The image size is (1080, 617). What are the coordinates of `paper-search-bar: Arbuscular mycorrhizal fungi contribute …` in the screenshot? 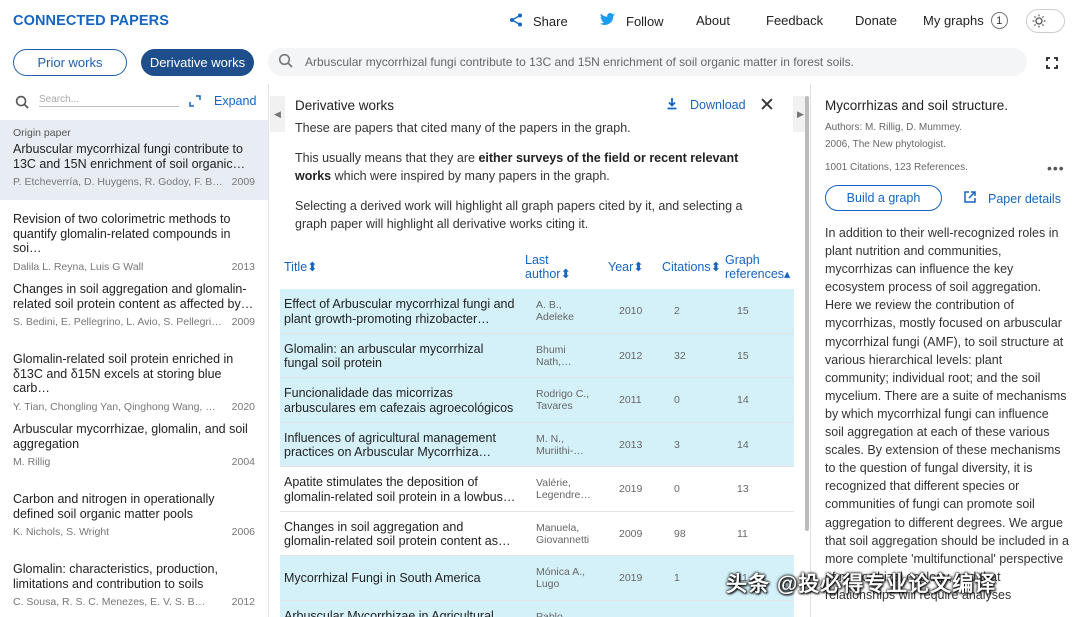 It's located at (647, 62).